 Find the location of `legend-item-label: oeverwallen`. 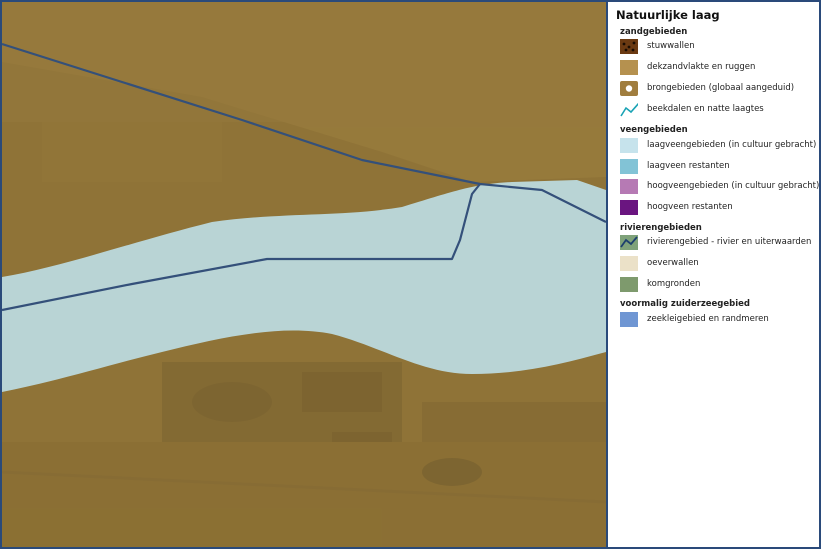

legend-item-label: oeverwallen is located at coordinates (673, 263).